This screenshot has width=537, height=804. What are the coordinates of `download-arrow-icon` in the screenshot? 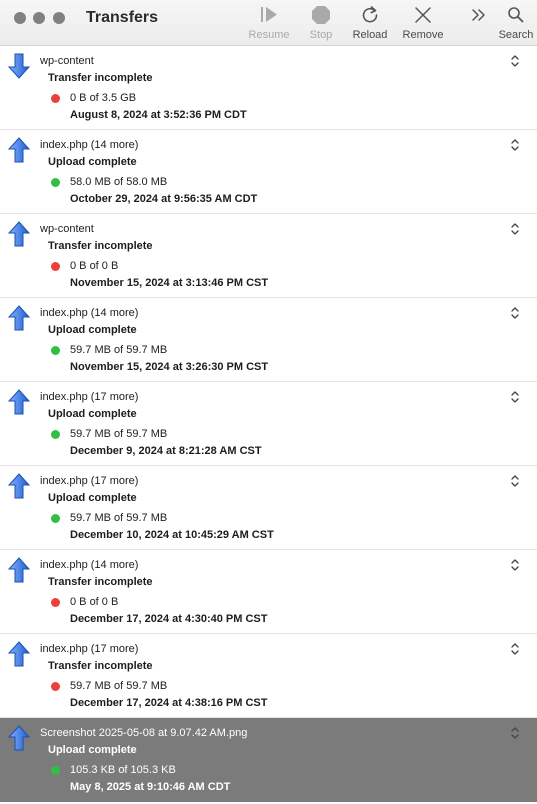 It's located at (19, 66).